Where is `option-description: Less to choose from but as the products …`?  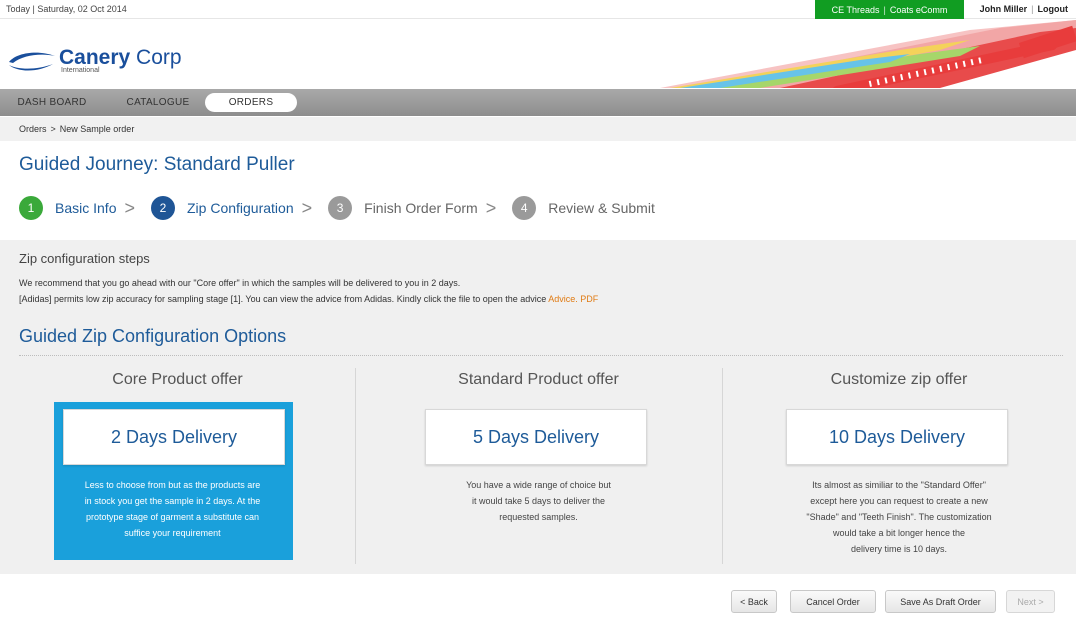 option-description: Less to choose from but as the products … is located at coordinates (172, 509).